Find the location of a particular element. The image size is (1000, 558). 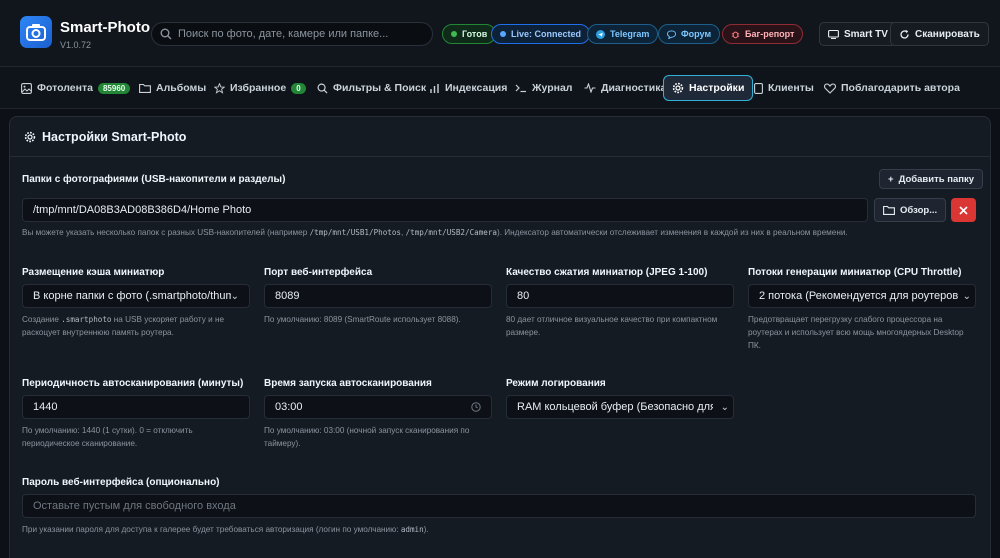

tab-clients: Клиенты is located at coordinates (784, 88).